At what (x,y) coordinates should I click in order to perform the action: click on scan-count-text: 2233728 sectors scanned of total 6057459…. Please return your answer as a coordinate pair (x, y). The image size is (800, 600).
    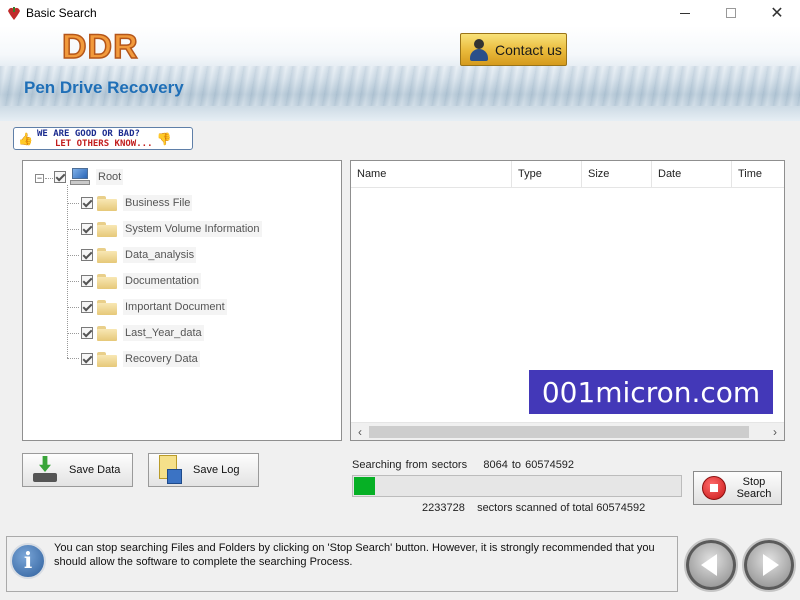
    Looking at the image, I should click on (533, 508).